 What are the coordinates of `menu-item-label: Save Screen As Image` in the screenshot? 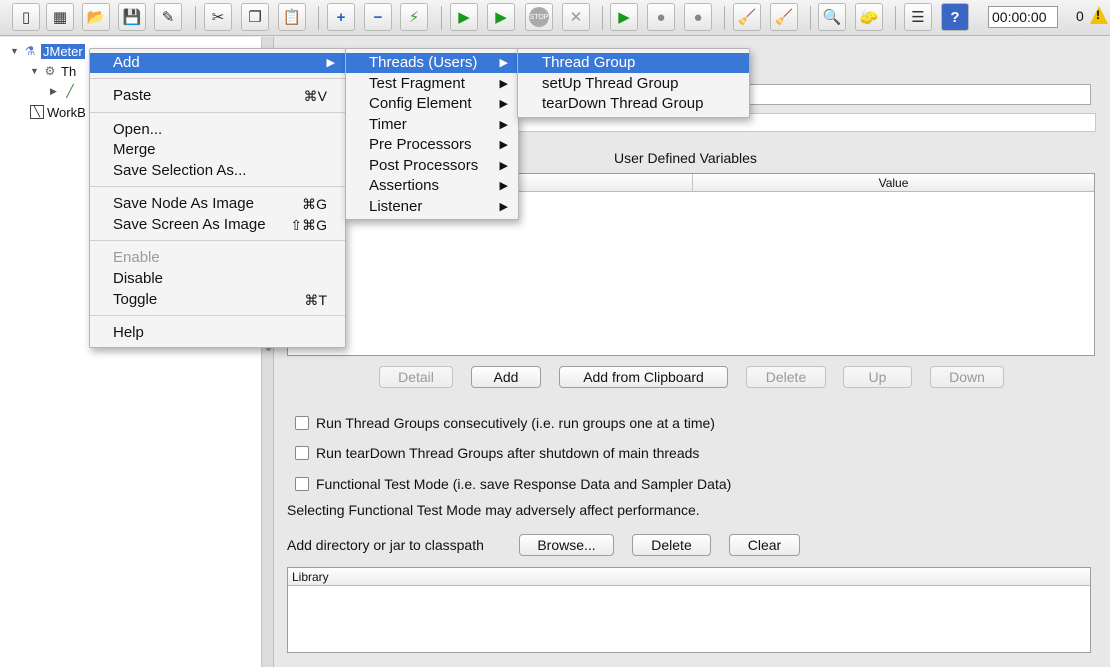 It's located at (189, 224).